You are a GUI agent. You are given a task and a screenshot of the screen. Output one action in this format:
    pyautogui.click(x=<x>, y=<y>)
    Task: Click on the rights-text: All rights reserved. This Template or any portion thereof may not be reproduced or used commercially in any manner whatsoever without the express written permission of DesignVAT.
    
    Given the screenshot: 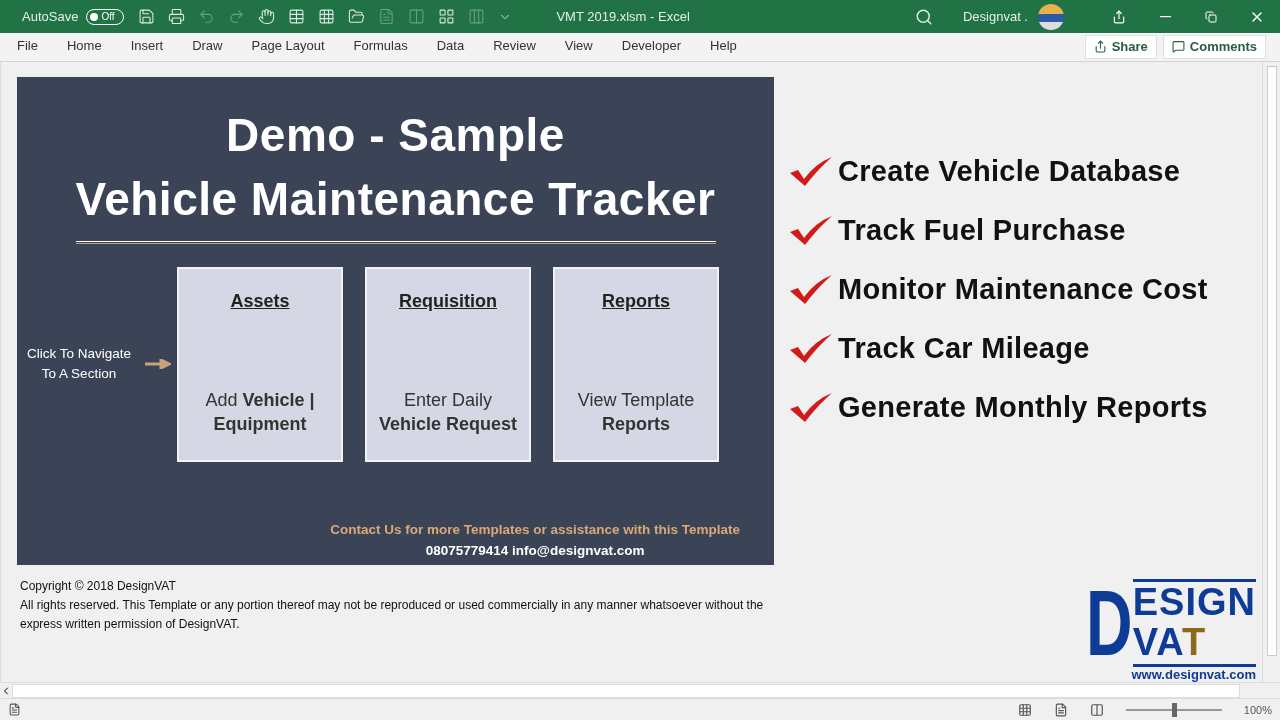 What is the action you would take?
    pyautogui.click(x=392, y=614)
    